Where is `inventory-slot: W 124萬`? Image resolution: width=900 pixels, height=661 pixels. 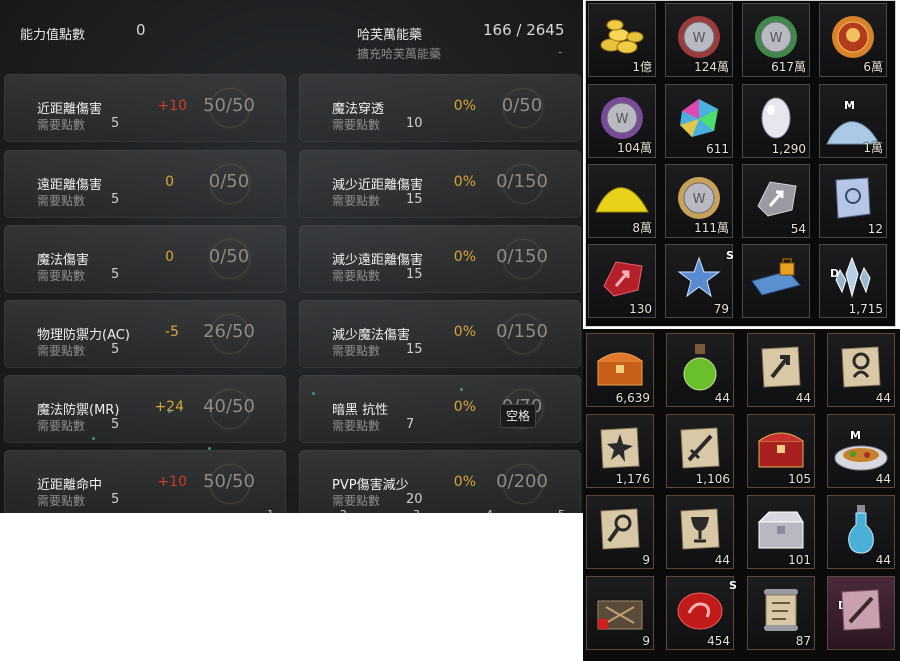
inventory-slot: W 124萬 is located at coordinates (699, 40).